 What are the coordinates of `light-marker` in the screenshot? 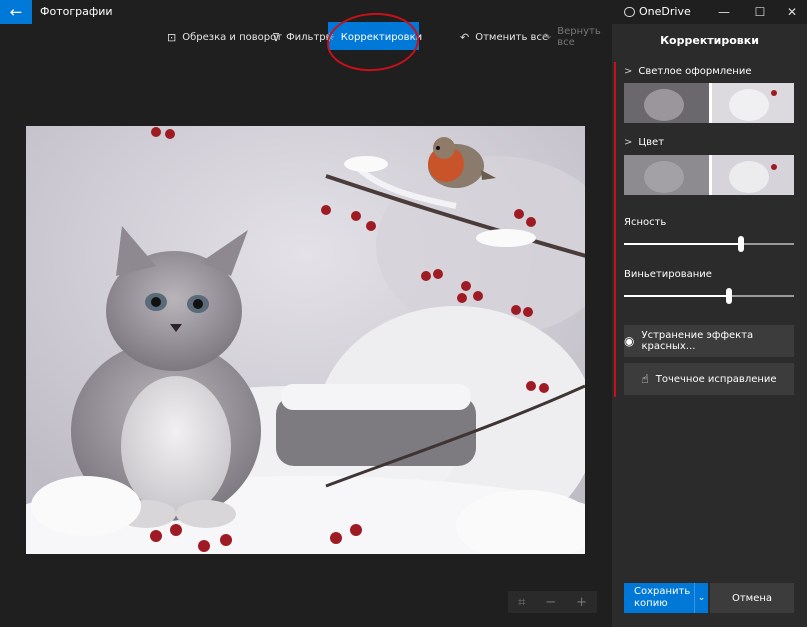 It's located at (710, 103).